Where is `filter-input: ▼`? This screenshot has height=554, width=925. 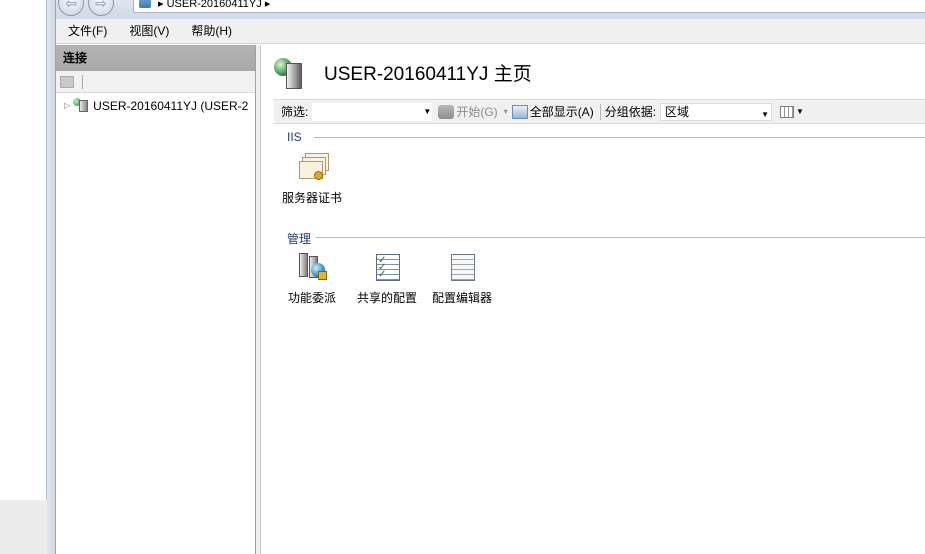 filter-input: ▼ is located at coordinates (372, 111).